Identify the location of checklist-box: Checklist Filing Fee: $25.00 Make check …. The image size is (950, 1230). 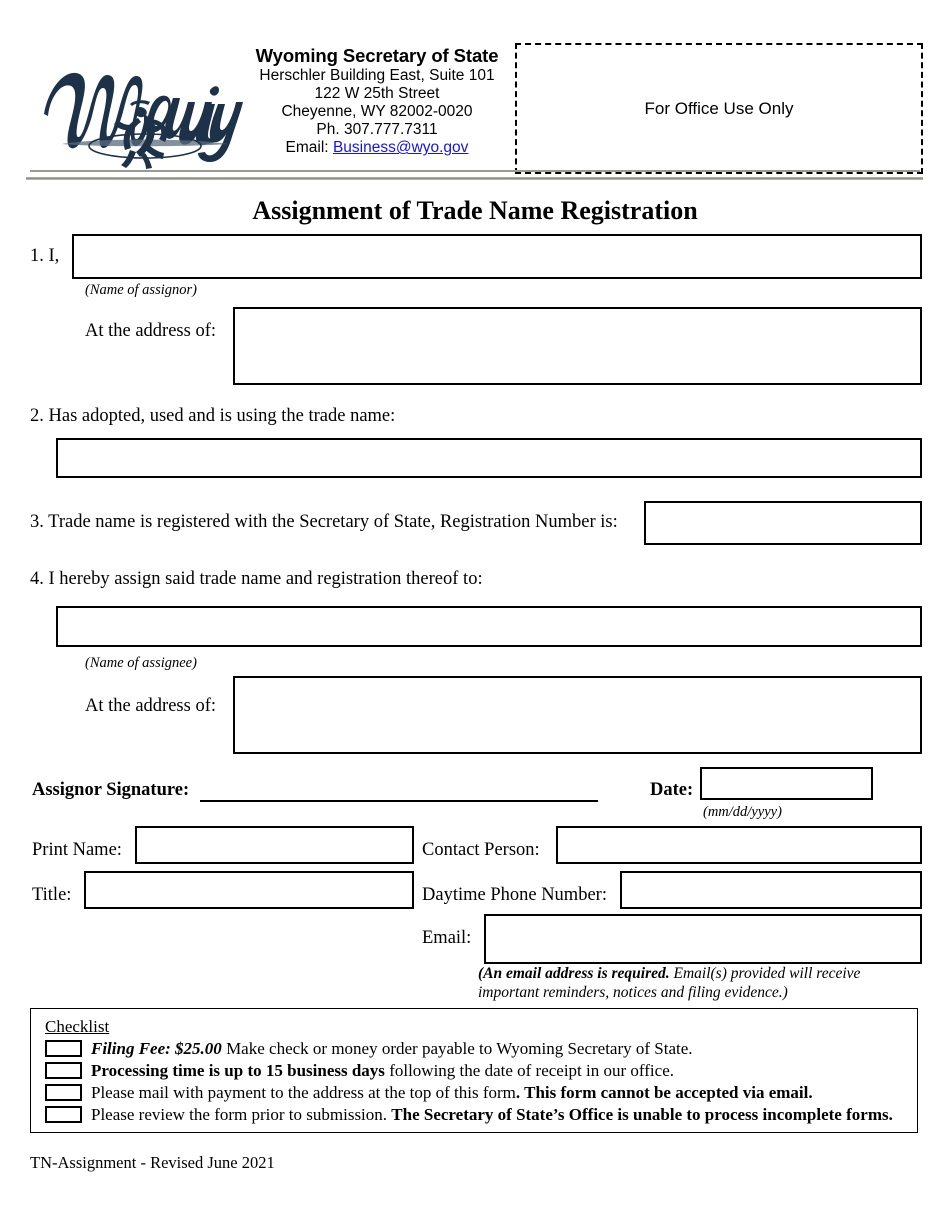
(474, 1070).